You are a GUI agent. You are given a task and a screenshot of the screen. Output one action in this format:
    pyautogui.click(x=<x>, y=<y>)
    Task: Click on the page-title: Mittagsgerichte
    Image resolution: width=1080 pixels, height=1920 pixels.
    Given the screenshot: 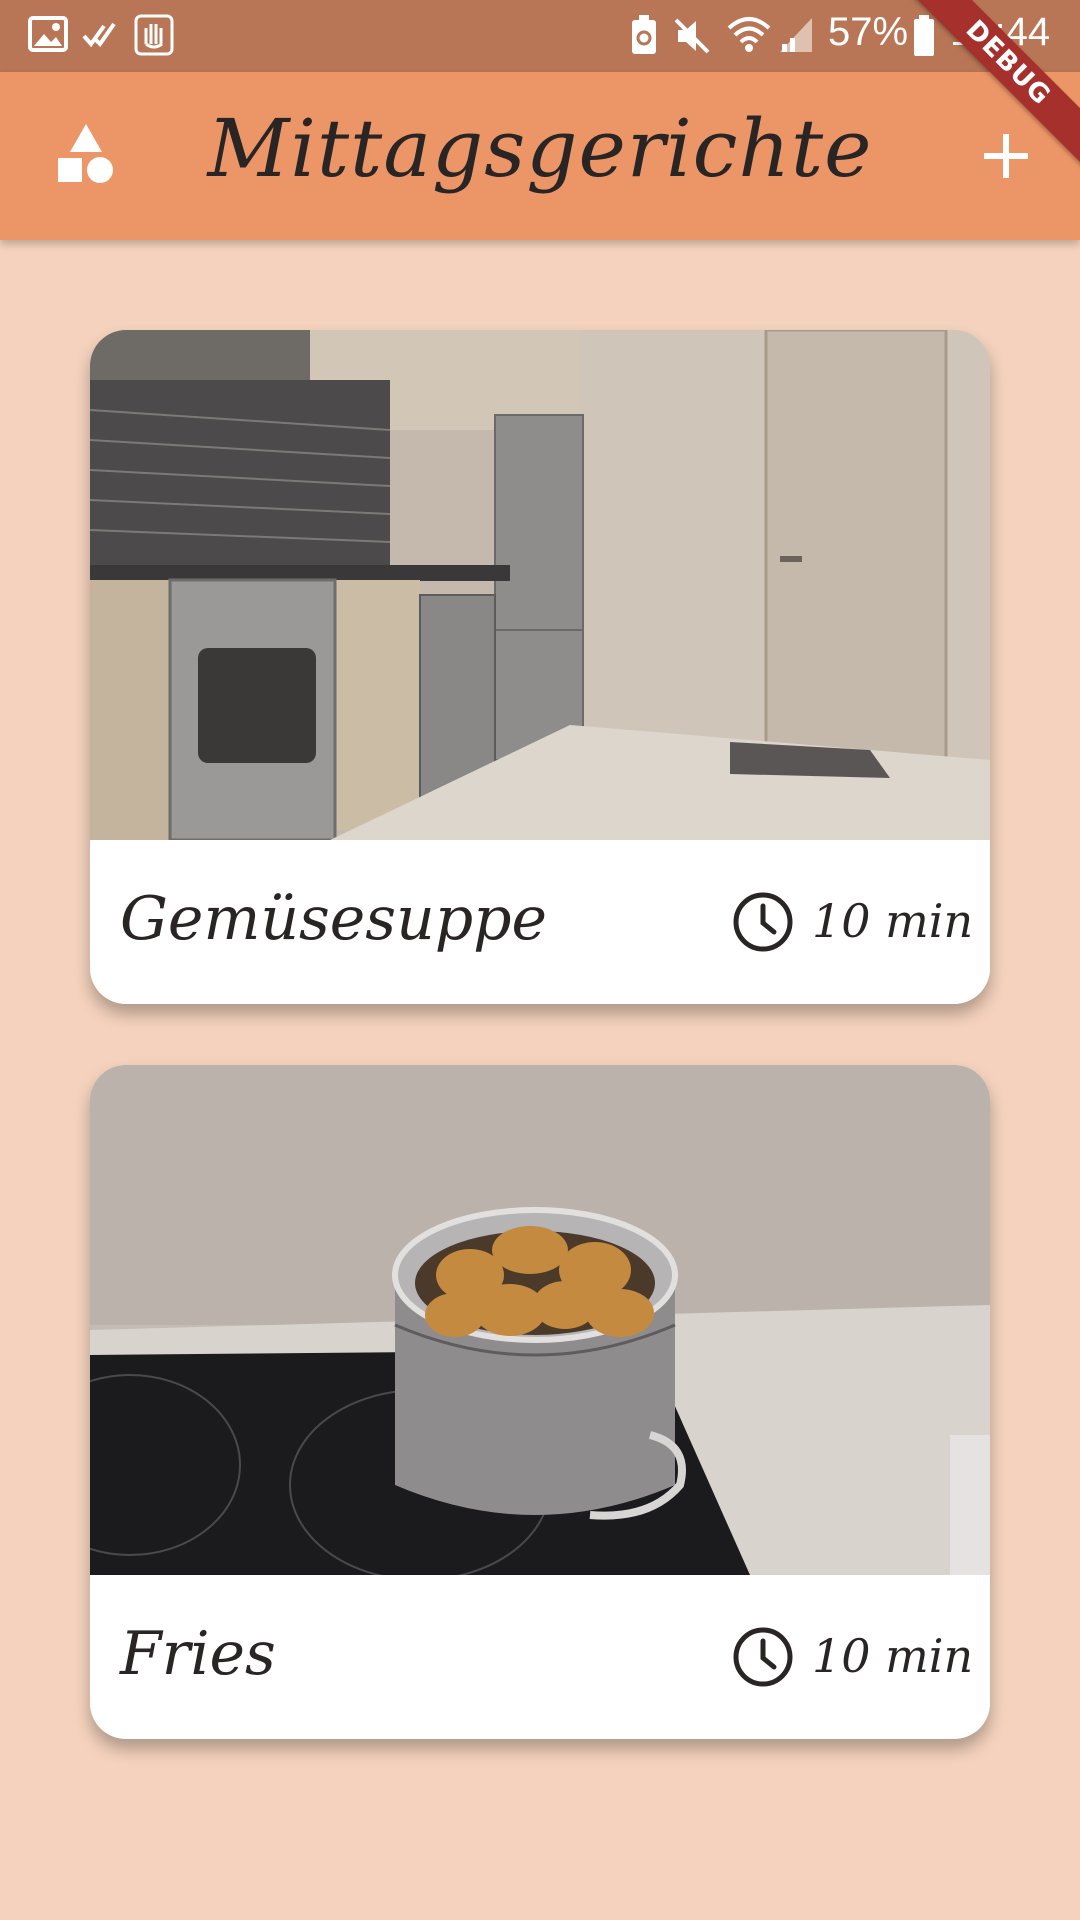 What is the action you would take?
    pyautogui.click(x=540, y=148)
    